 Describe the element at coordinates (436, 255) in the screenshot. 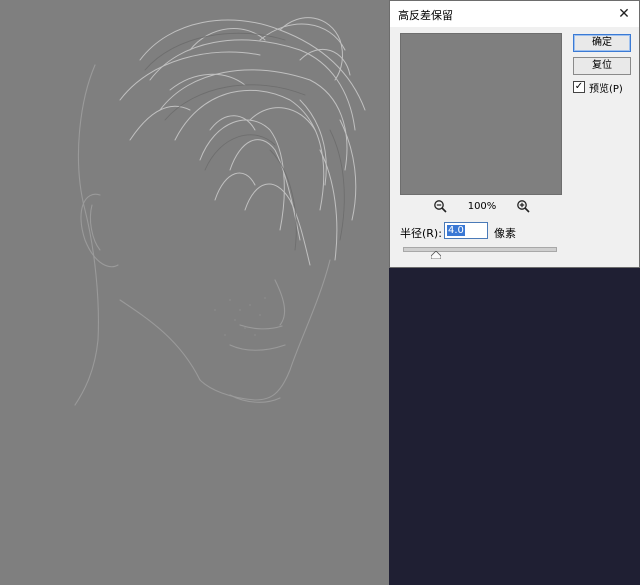

I see `radius-slider-thumb` at that location.